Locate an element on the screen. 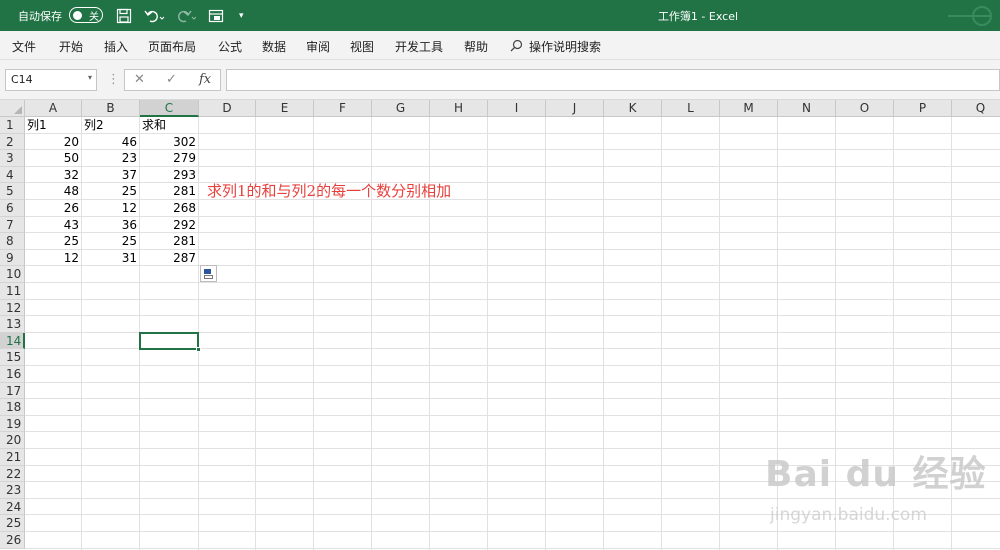  row-header-17: 17 is located at coordinates (12, 391).